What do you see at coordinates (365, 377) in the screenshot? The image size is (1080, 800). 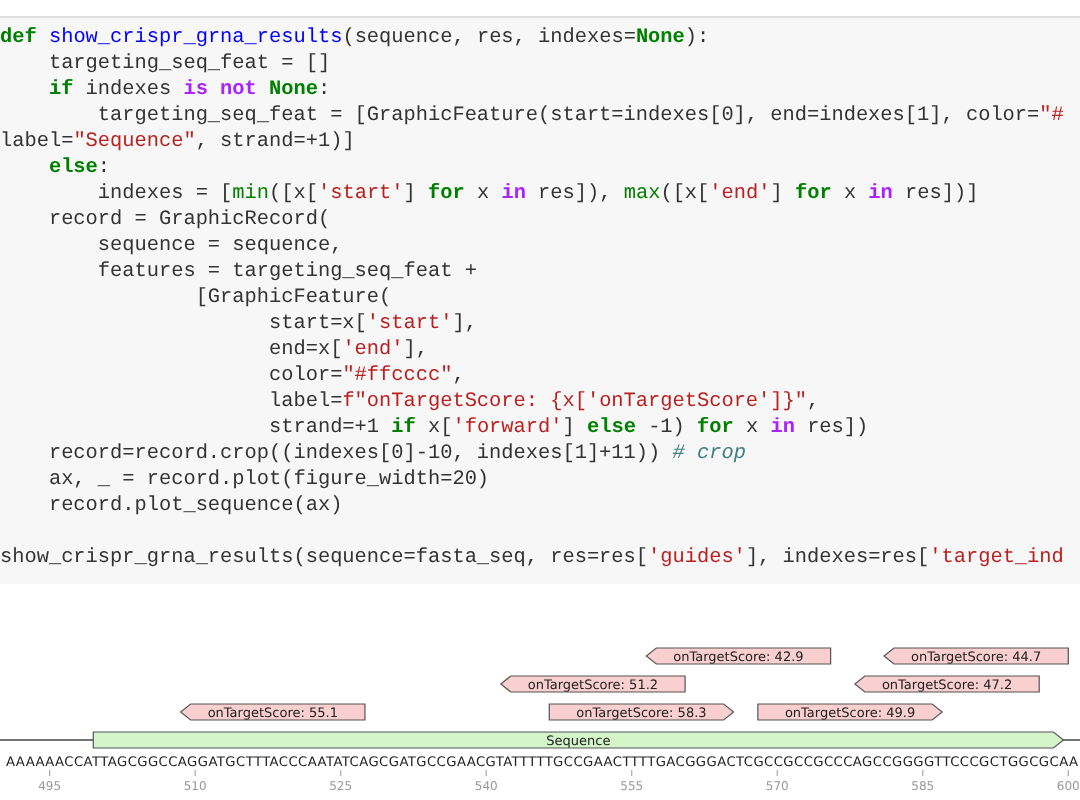 I see `code-line: color="#ffcccc",` at bounding box center [365, 377].